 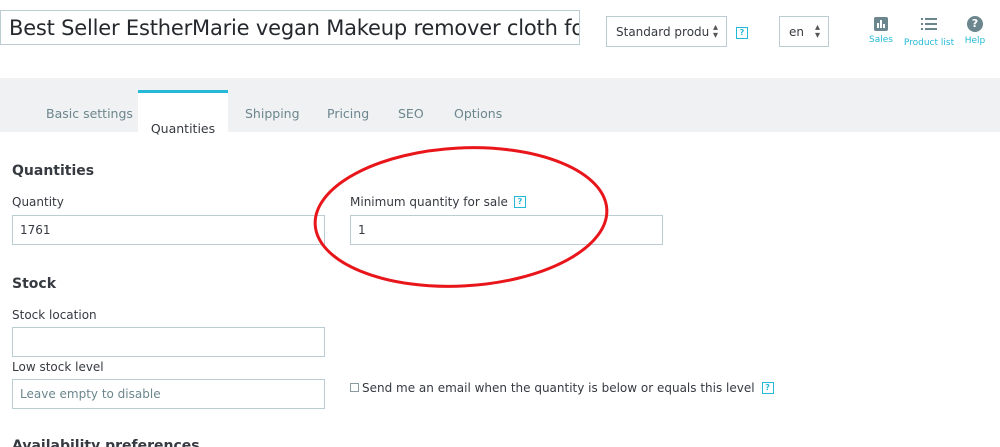 I want to click on stock-location-input, so click(x=168, y=342).